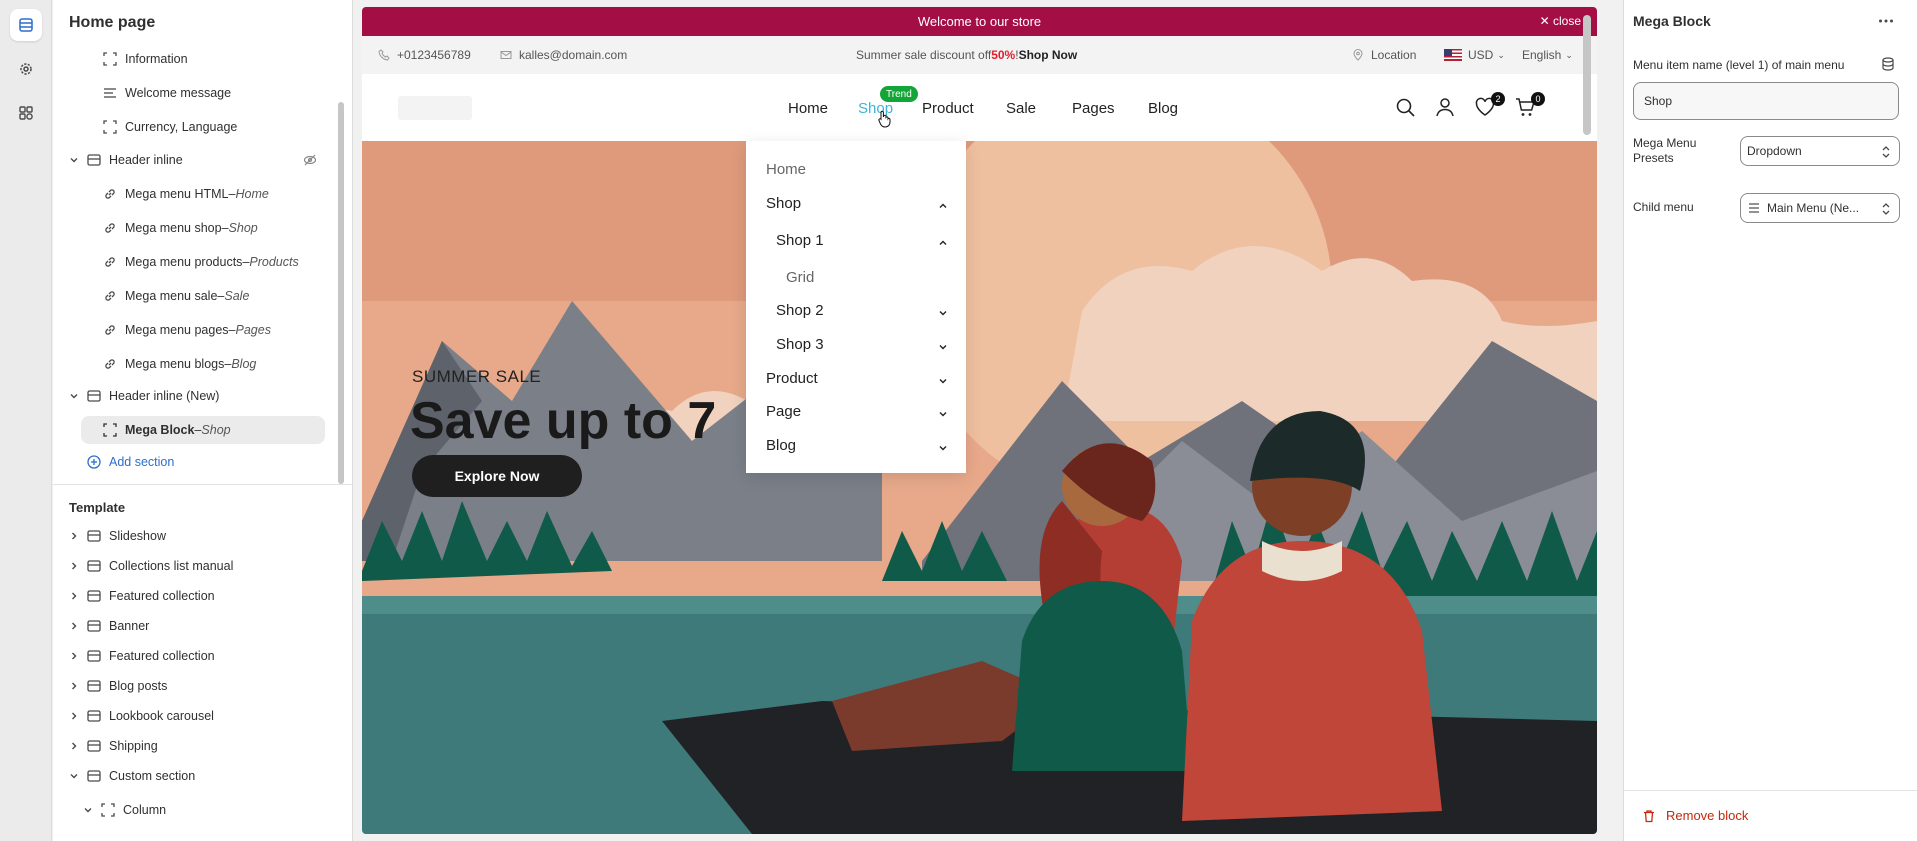  What do you see at coordinates (948, 108) in the screenshot?
I see `nav-product: Product` at bounding box center [948, 108].